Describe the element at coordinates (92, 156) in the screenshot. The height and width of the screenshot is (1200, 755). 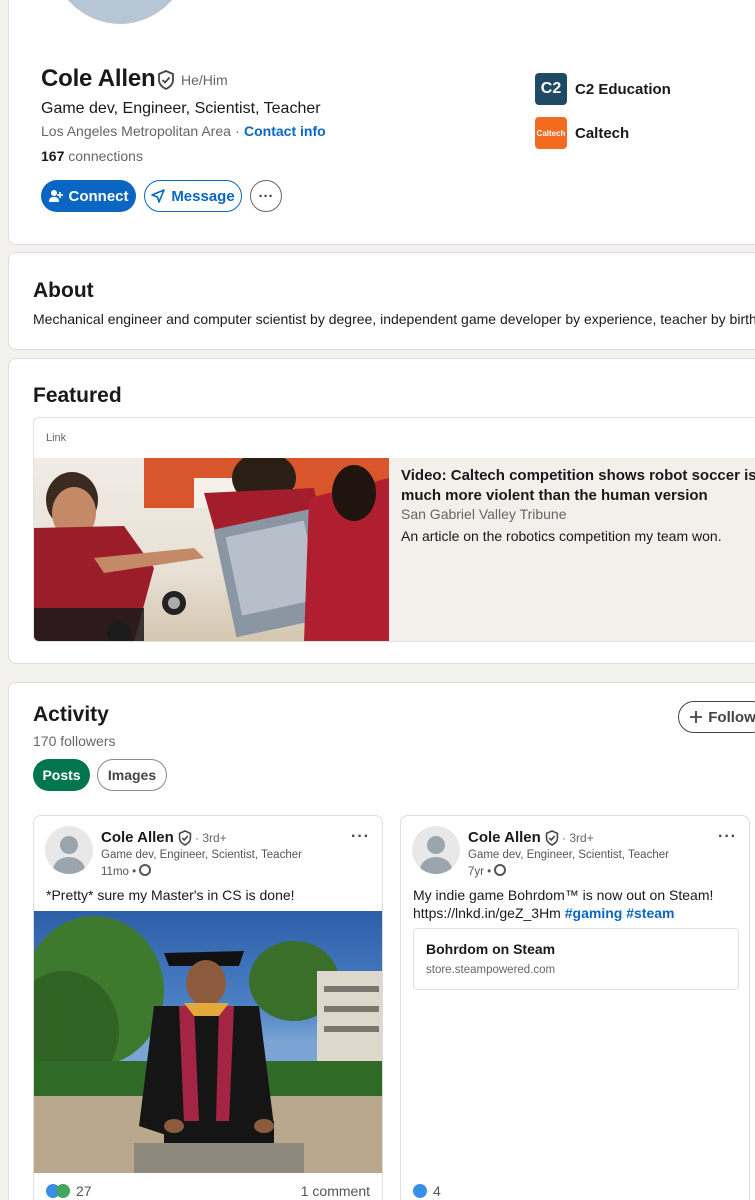
I see `connections-count: 167 connections` at that location.